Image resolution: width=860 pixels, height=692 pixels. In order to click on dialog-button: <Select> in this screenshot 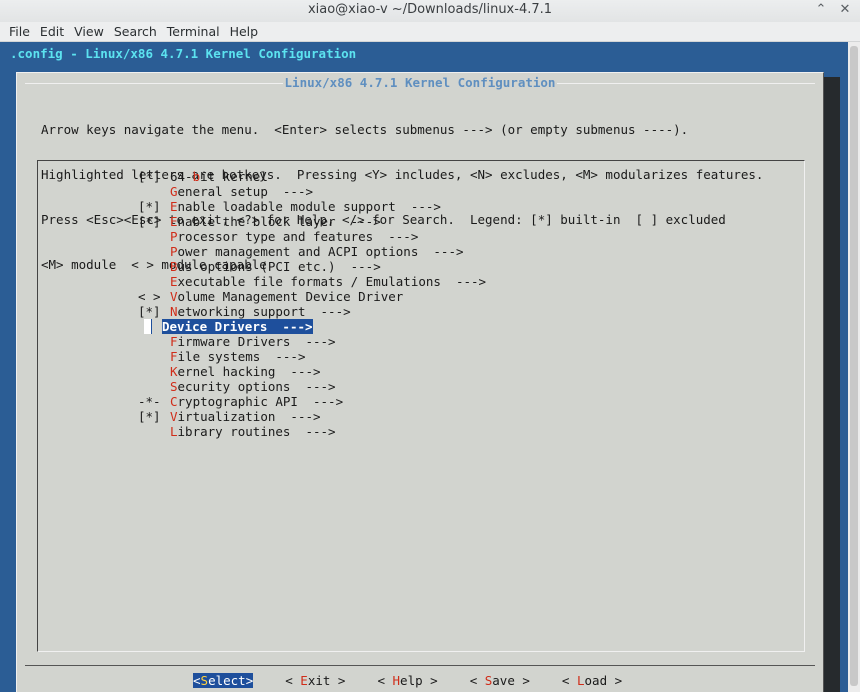, I will do `click(223, 680)`.